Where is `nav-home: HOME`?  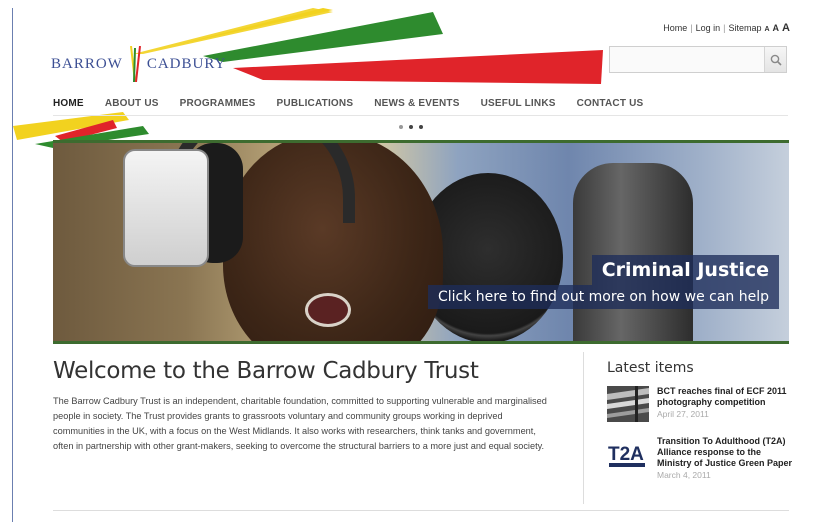 nav-home: HOME is located at coordinates (68, 103).